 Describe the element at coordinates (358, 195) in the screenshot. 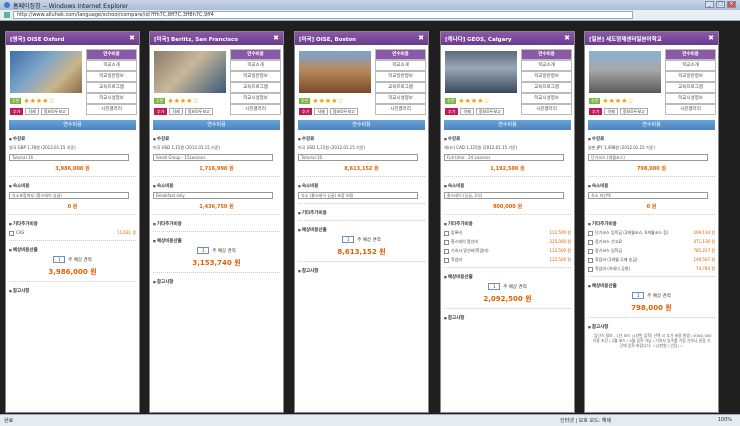

I see `housing-select: 숙소 (홈스테이 싱글) 포함 비용` at that location.